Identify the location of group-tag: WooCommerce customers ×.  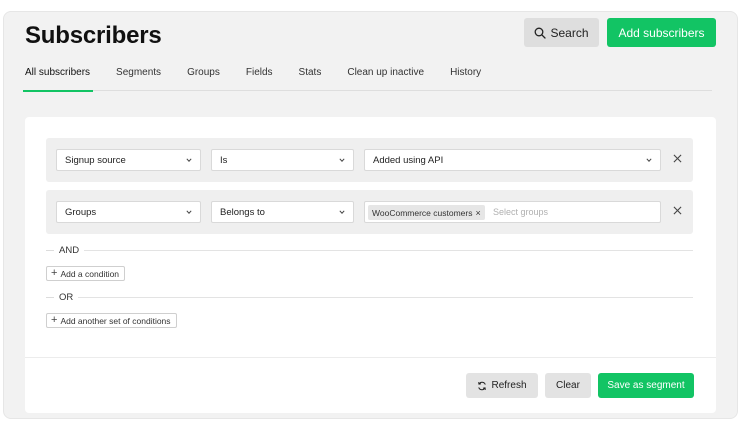
(426, 212).